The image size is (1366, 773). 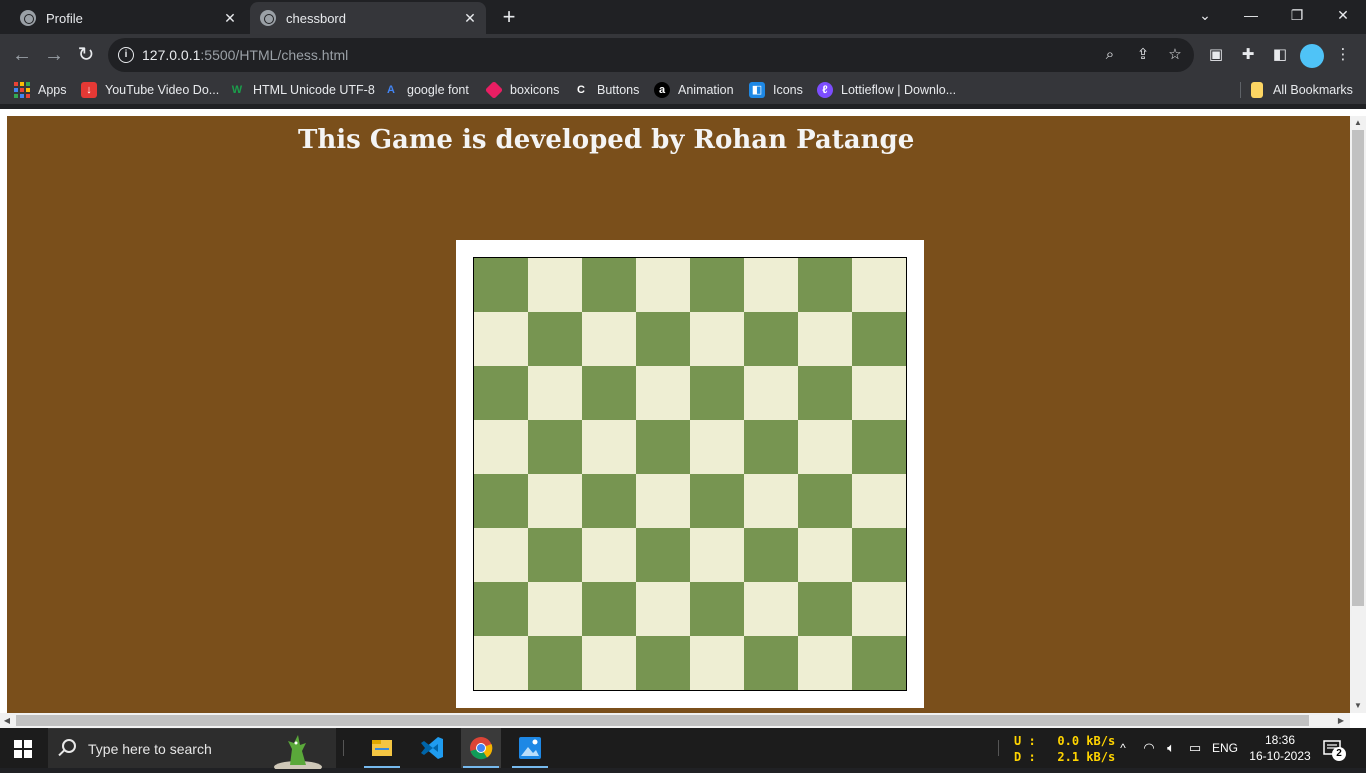 I want to click on bookmark-google-font: A google font, so click(x=426, y=90).